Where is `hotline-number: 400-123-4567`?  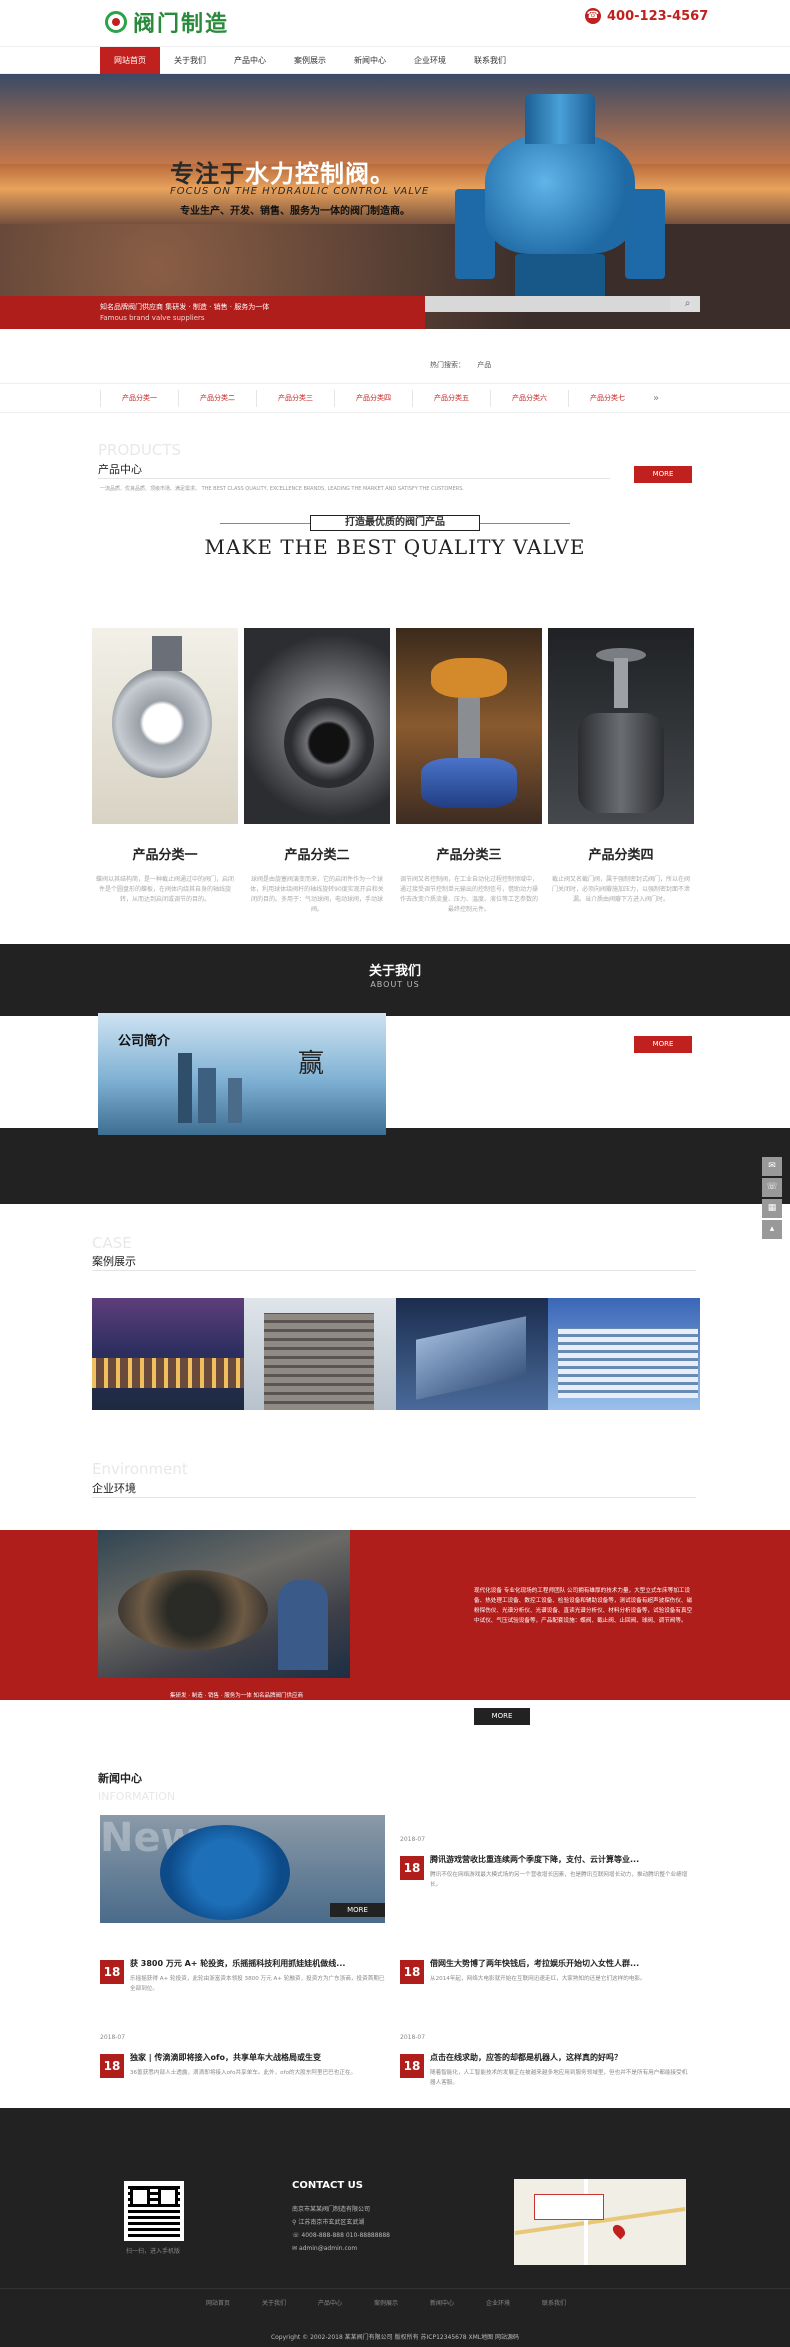 hotline-number: 400-123-4567 is located at coordinates (658, 16).